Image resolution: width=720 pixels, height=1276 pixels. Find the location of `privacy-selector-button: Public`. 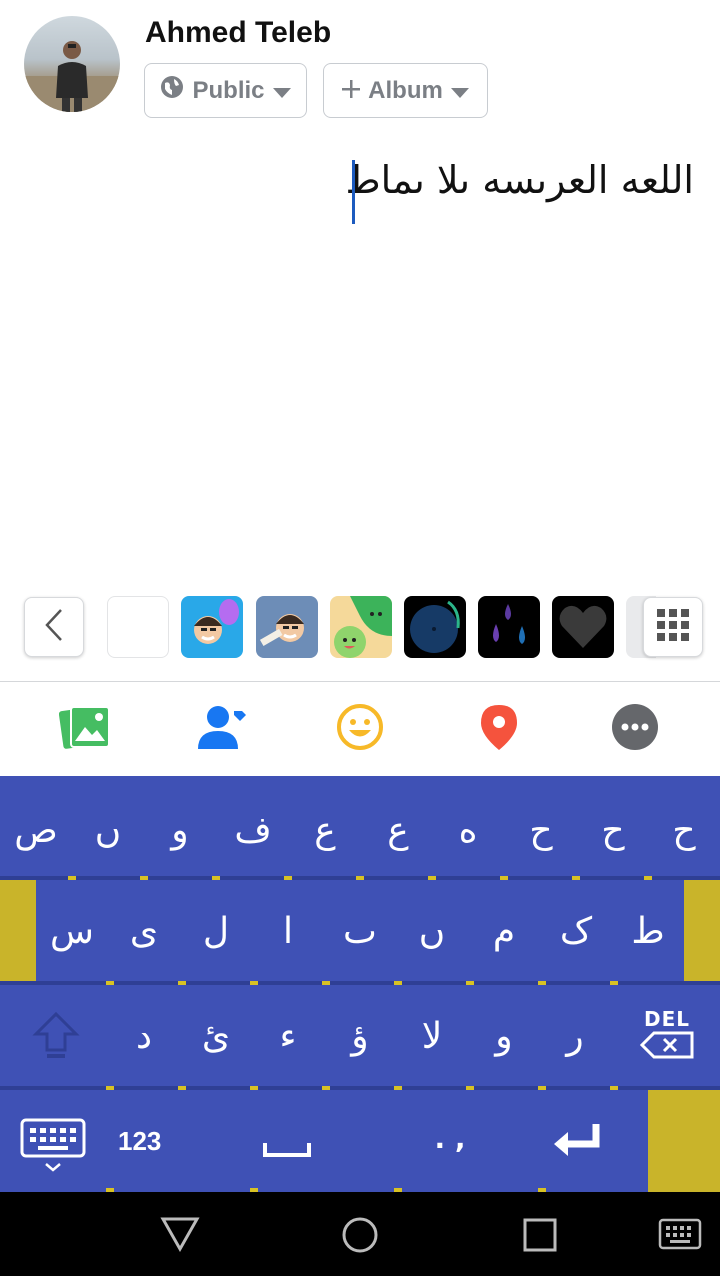

privacy-selector-button: Public is located at coordinates (225, 90).